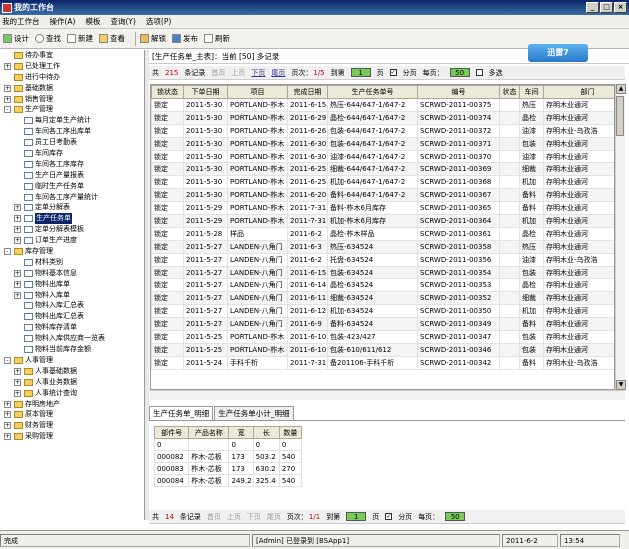 This screenshot has height=549, width=629. What do you see at coordinates (509, 92) in the screenshot?
I see `column-header: 状态` at bounding box center [509, 92].